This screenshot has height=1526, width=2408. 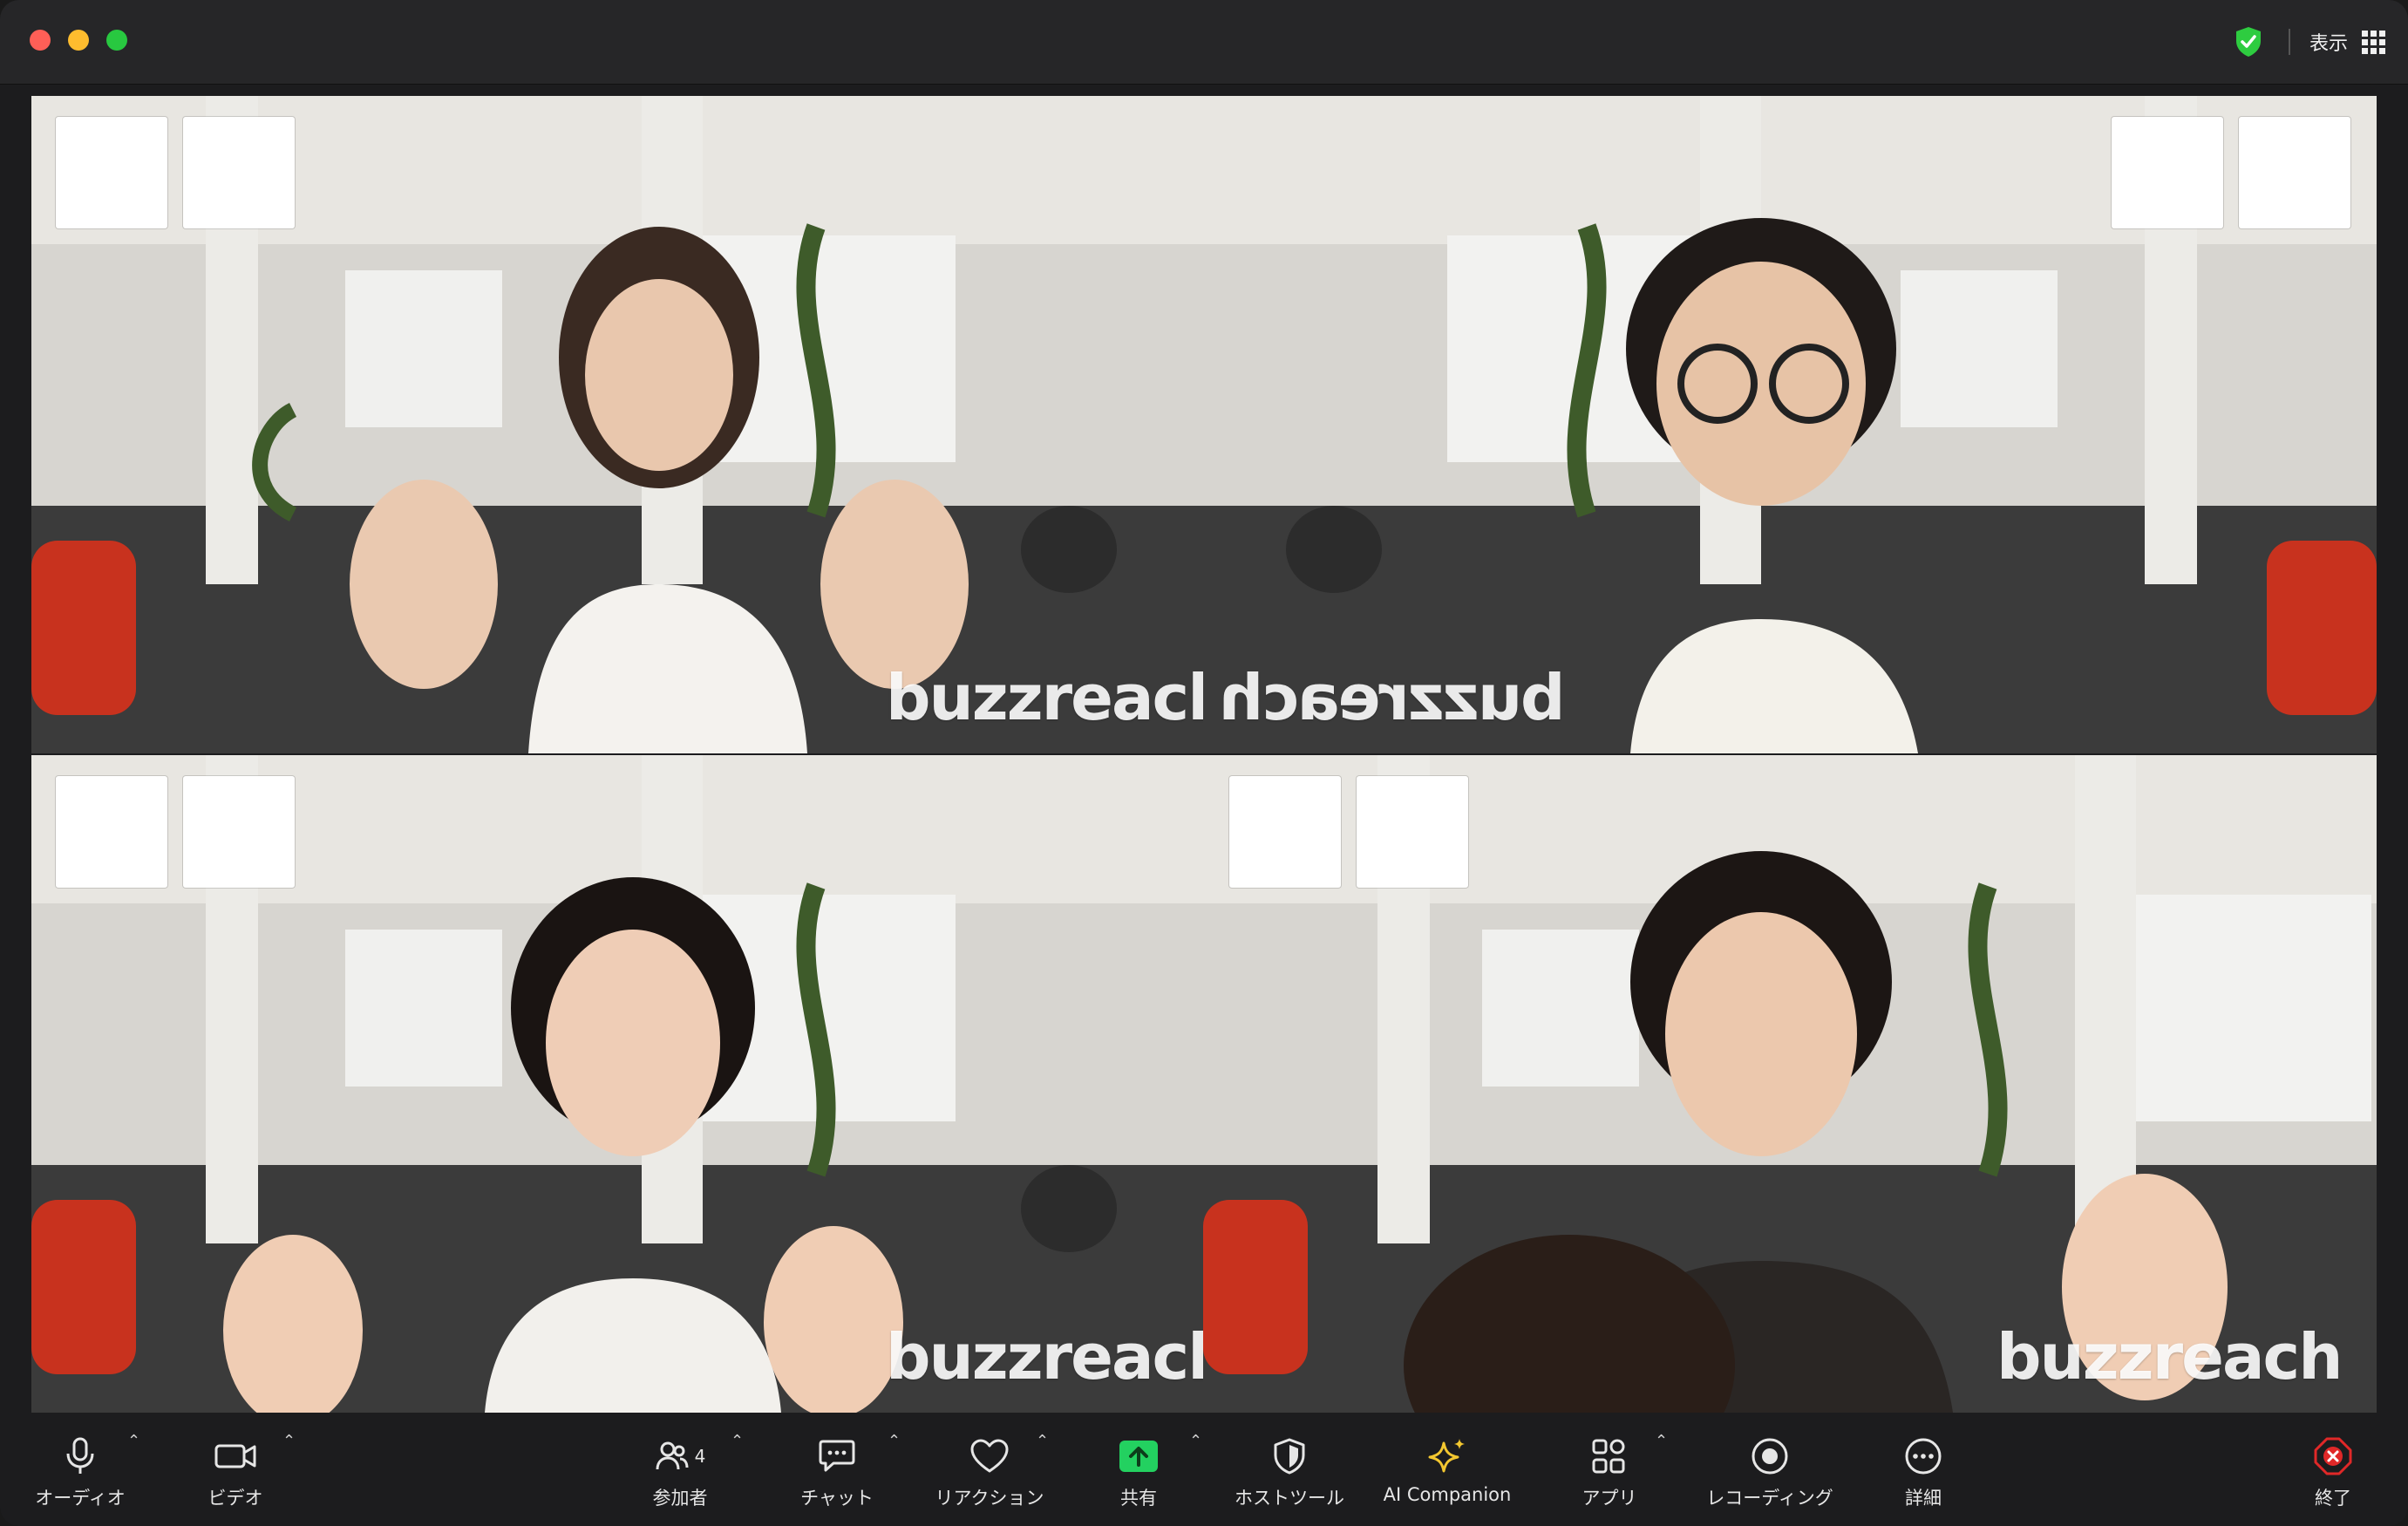 What do you see at coordinates (672, 1455) in the screenshot?
I see `participants-icon` at bounding box center [672, 1455].